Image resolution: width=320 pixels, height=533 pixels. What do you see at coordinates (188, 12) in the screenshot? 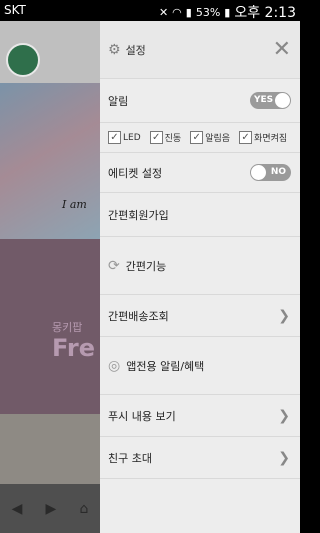
I see `signal-icon: ▮` at bounding box center [188, 12].